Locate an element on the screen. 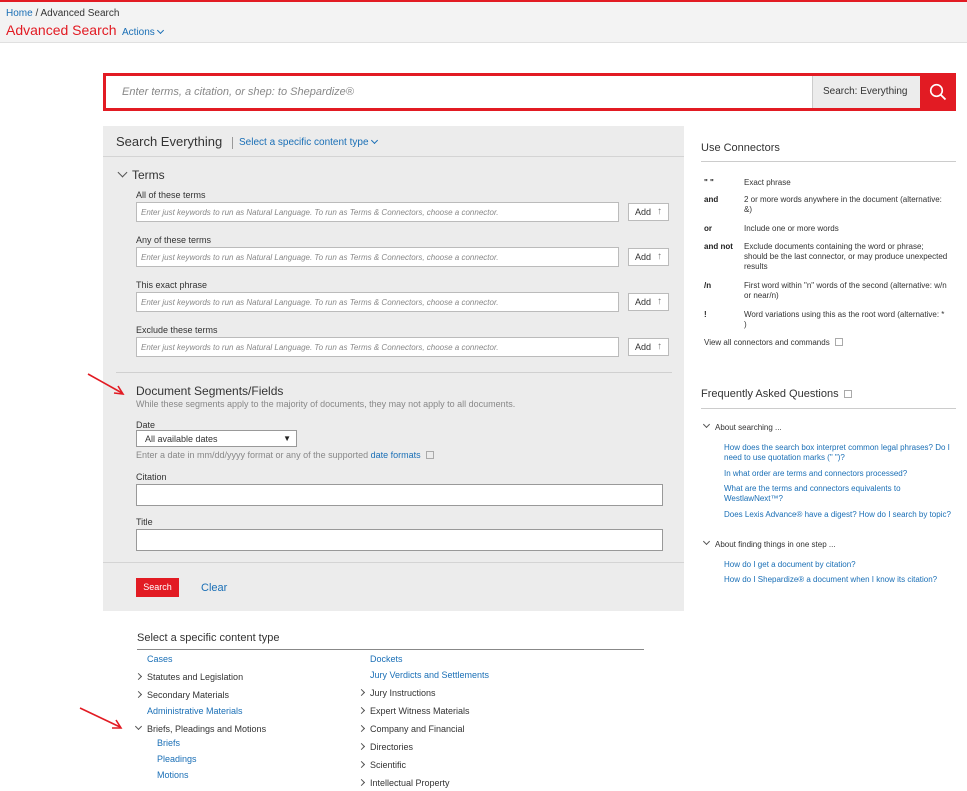  add-exclude-terms-button: Add ↑ is located at coordinates (648, 347).